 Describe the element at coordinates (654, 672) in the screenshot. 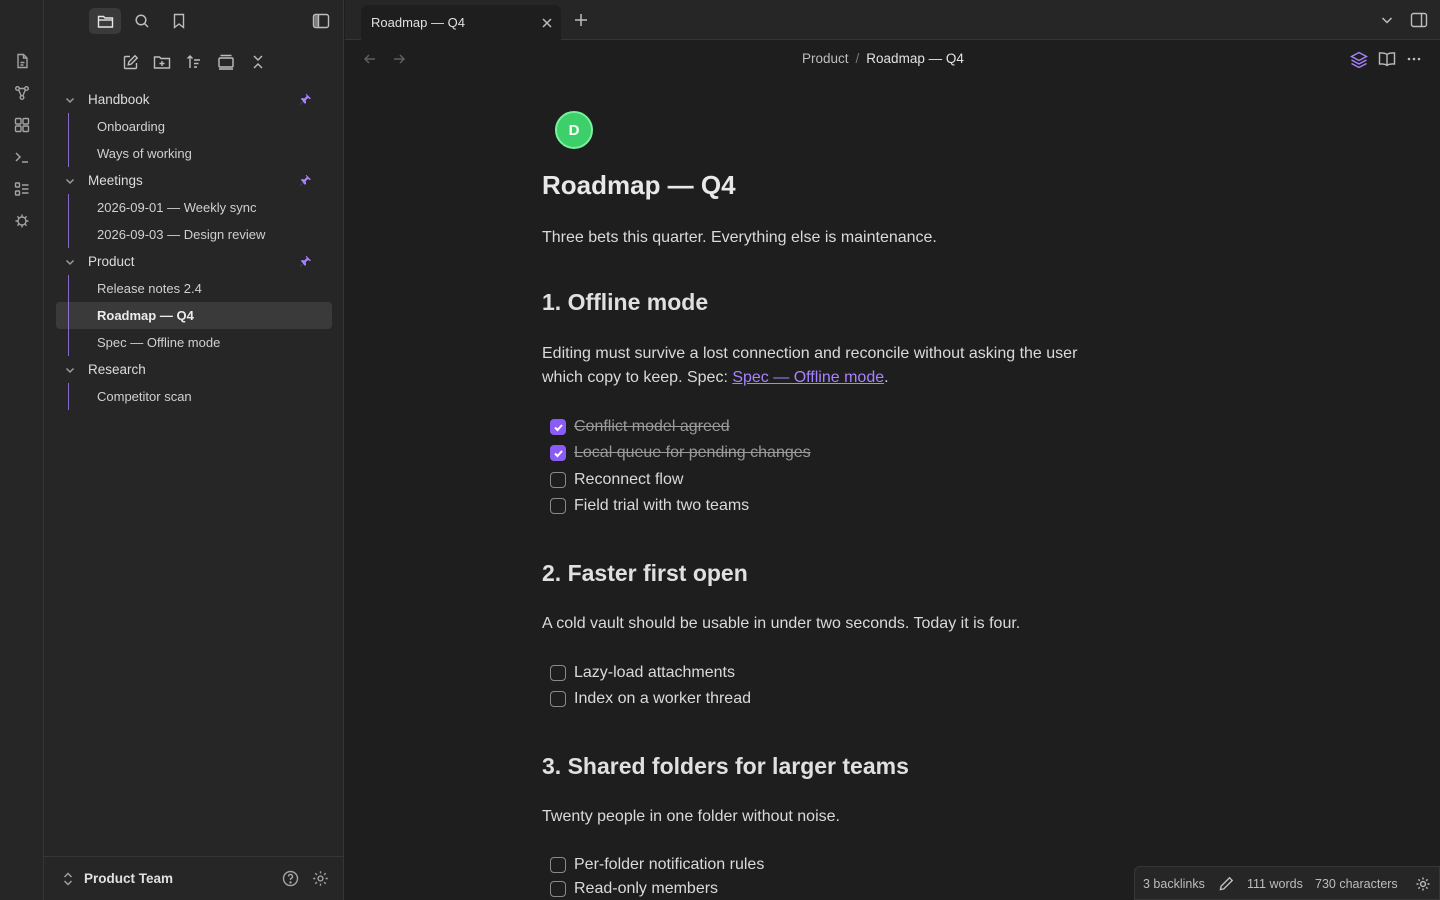

I see `task-label: Lazy-load attachments` at that location.